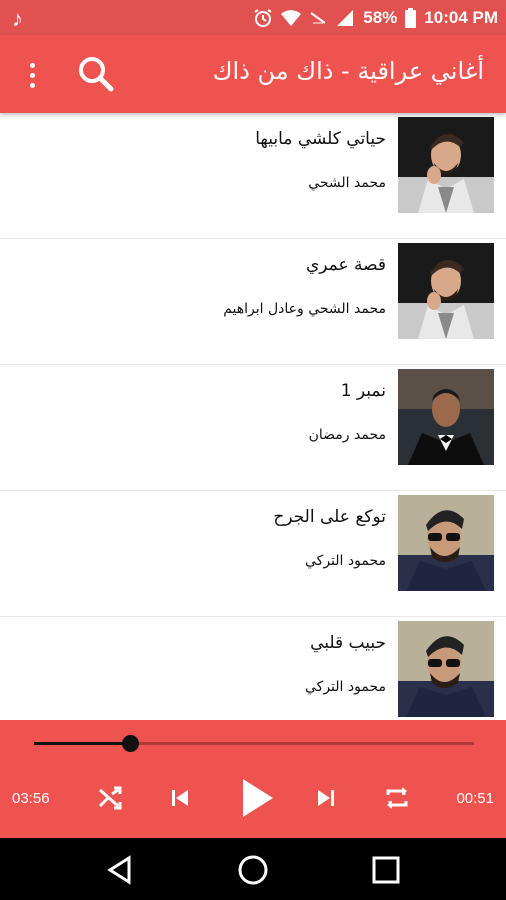 Image resolution: width=506 pixels, height=900 pixels. Describe the element at coordinates (17, 18) in the screenshot. I see `music-note-icon: ♪` at that location.